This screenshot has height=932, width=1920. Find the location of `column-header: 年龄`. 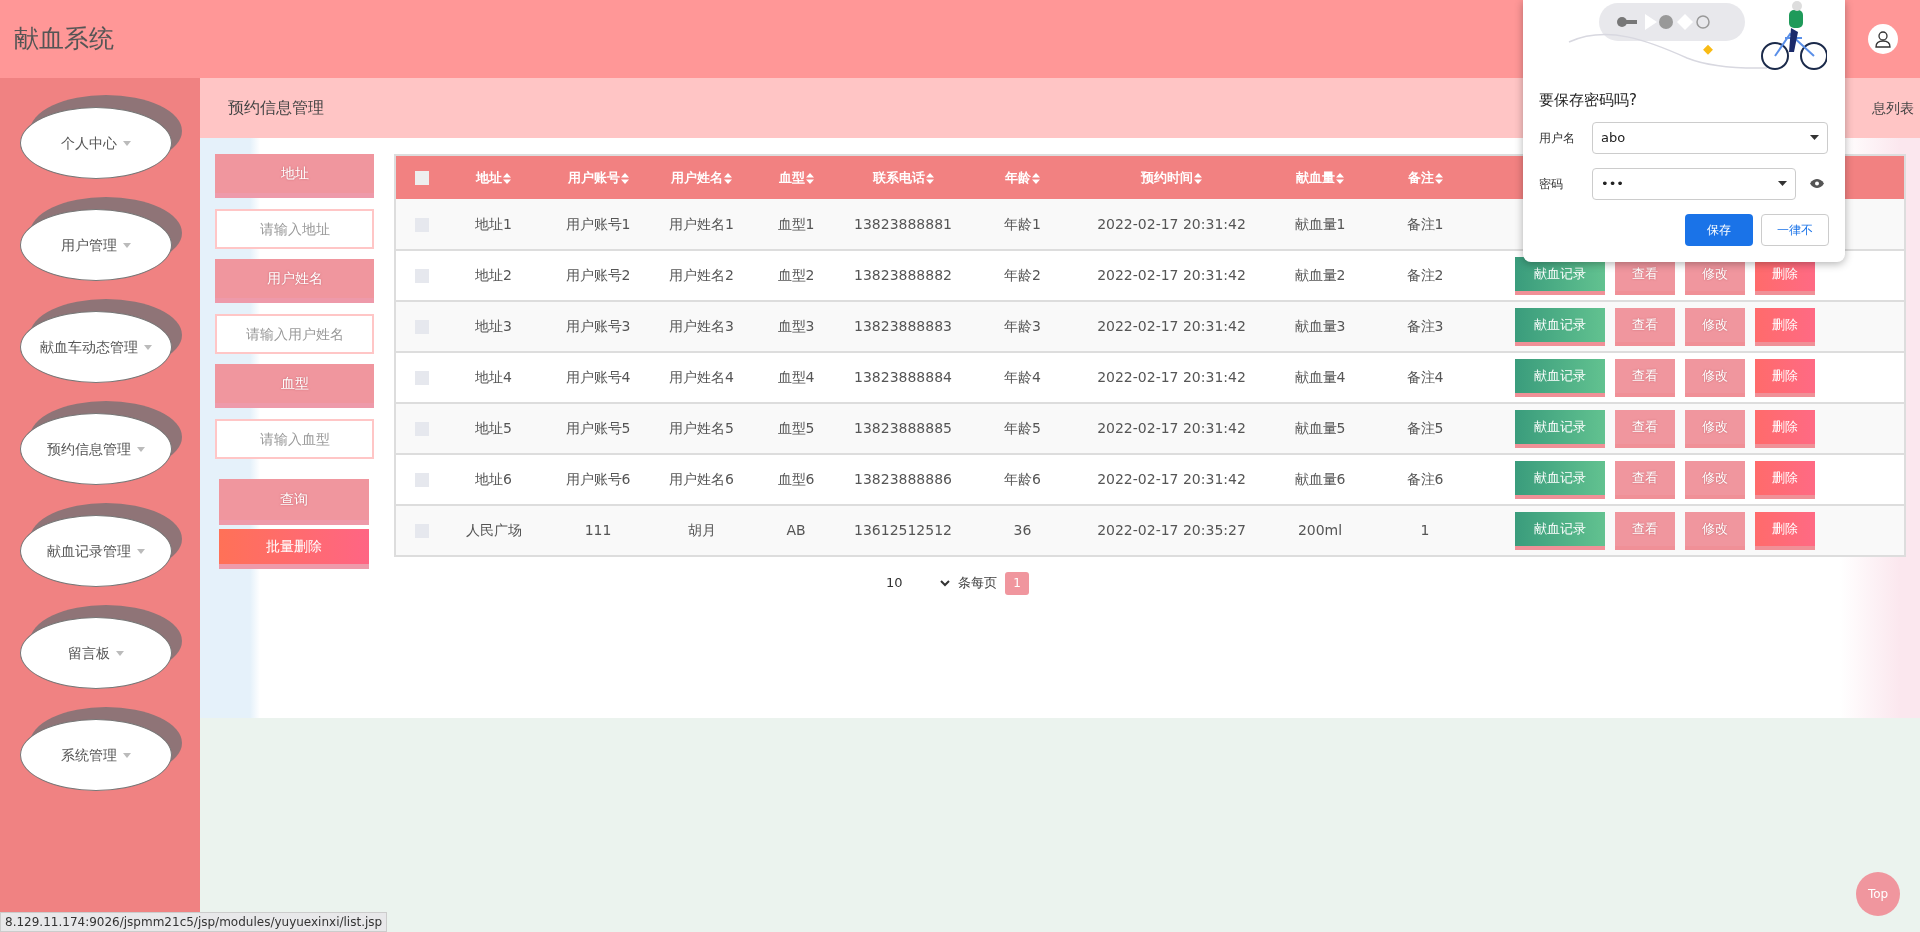

column-header: 年龄 is located at coordinates (1018, 177).